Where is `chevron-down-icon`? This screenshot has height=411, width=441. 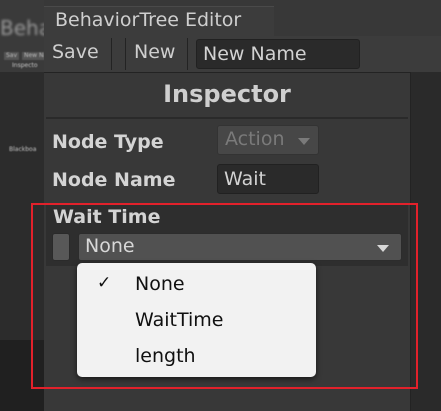 chevron-down-icon is located at coordinates (304, 141).